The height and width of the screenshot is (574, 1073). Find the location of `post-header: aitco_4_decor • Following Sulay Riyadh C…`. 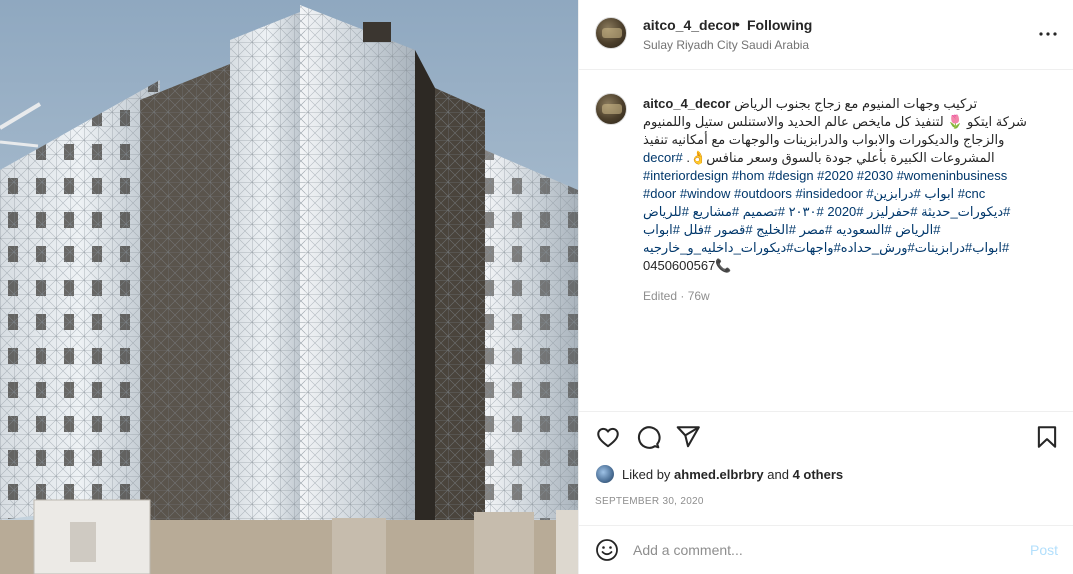

post-header: aitco_4_decor • Following Sulay Riyadh C… is located at coordinates (826, 35).